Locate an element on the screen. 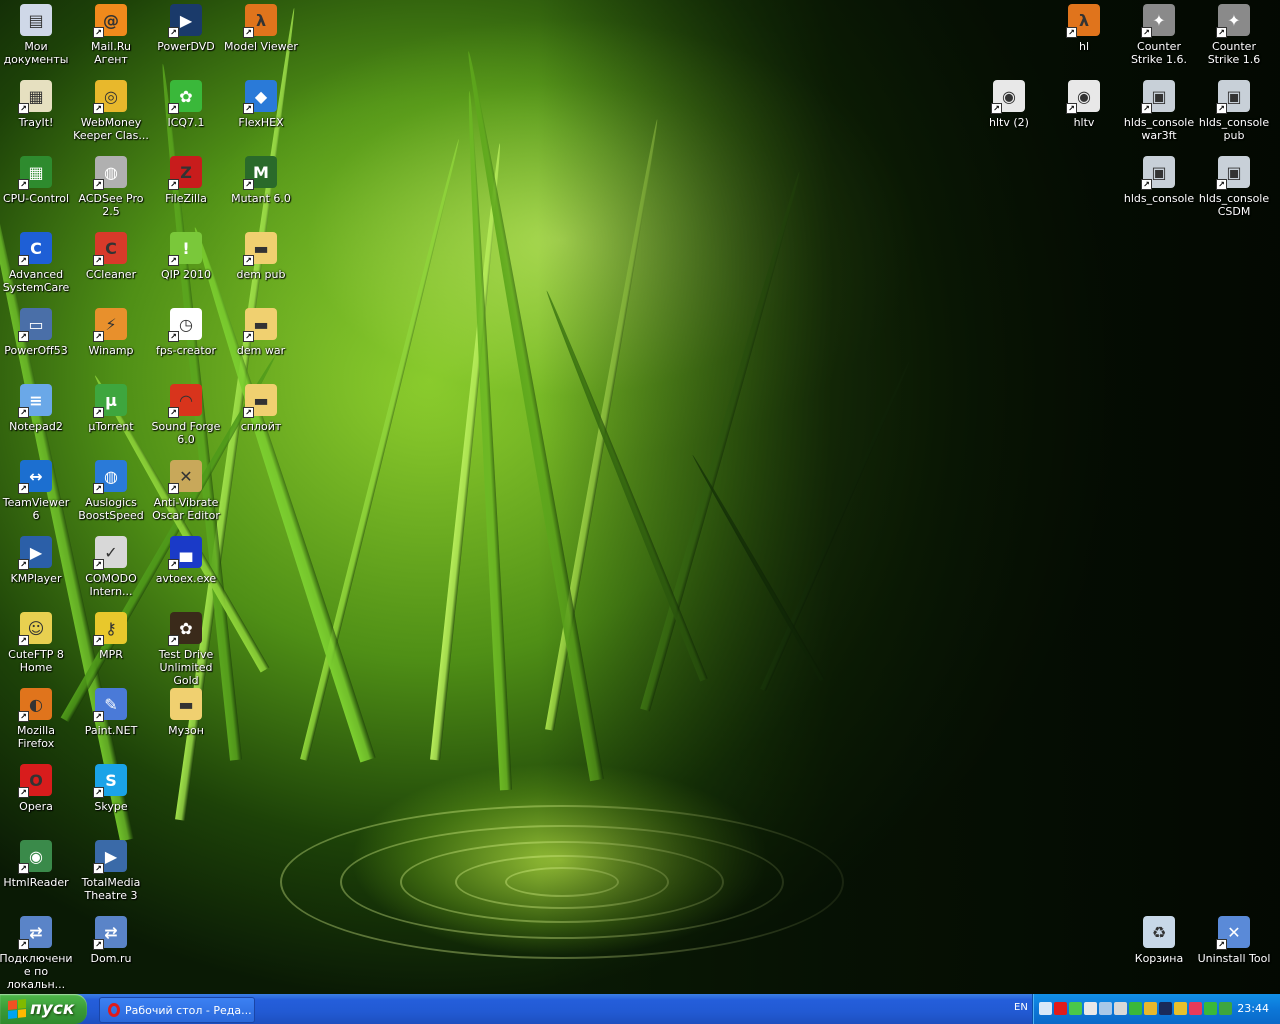 The height and width of the screenshot is (1024, 1280). shield-tray-icon is located at coordinates (1180, 1008).